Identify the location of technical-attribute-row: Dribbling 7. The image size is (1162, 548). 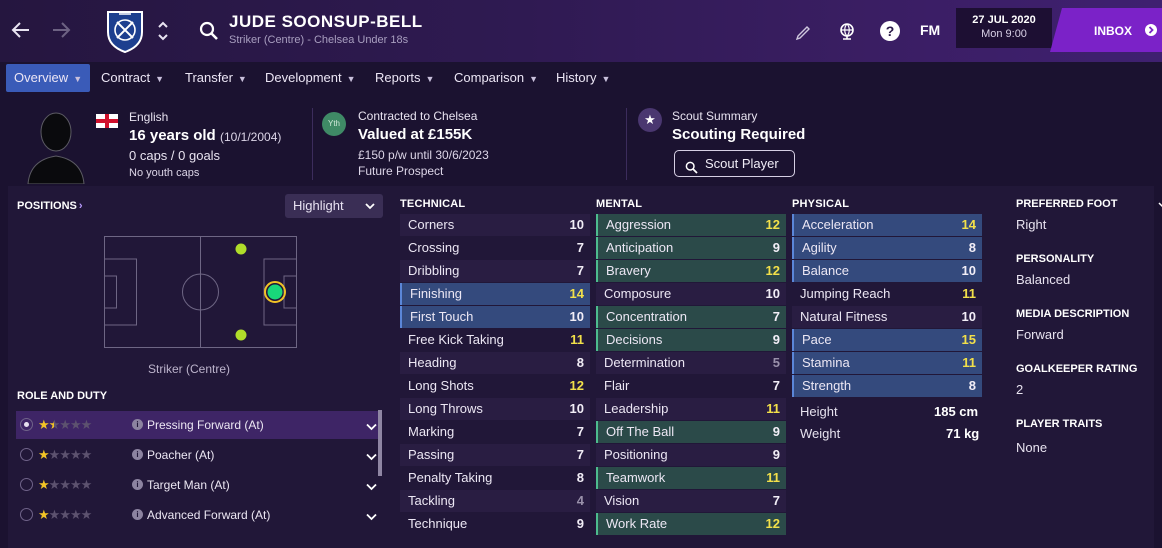
(495, 271).